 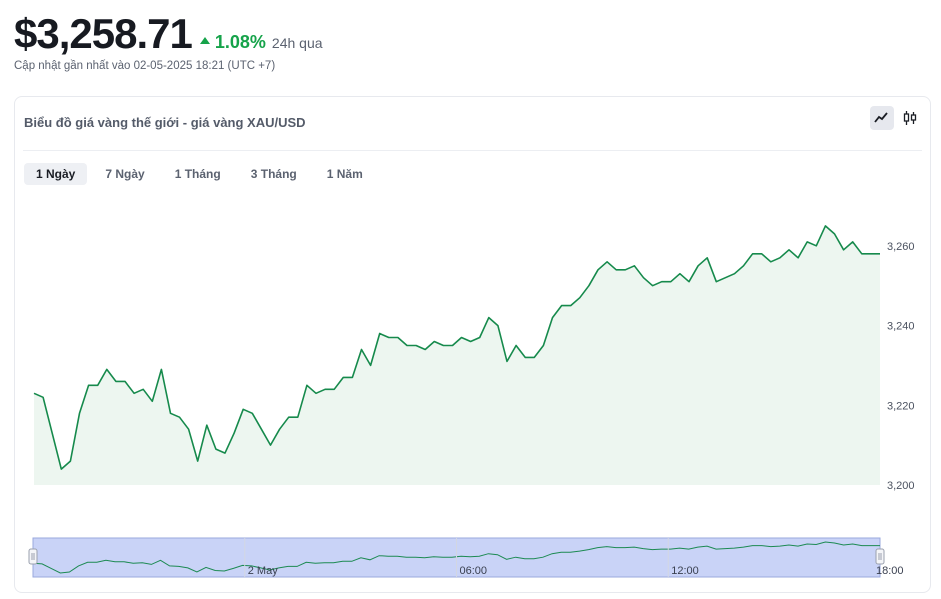 What do you see at coordinates (890, 571) in the screenshot?
I see `navigator-label: 18:00` at bounding box center [890, 571].